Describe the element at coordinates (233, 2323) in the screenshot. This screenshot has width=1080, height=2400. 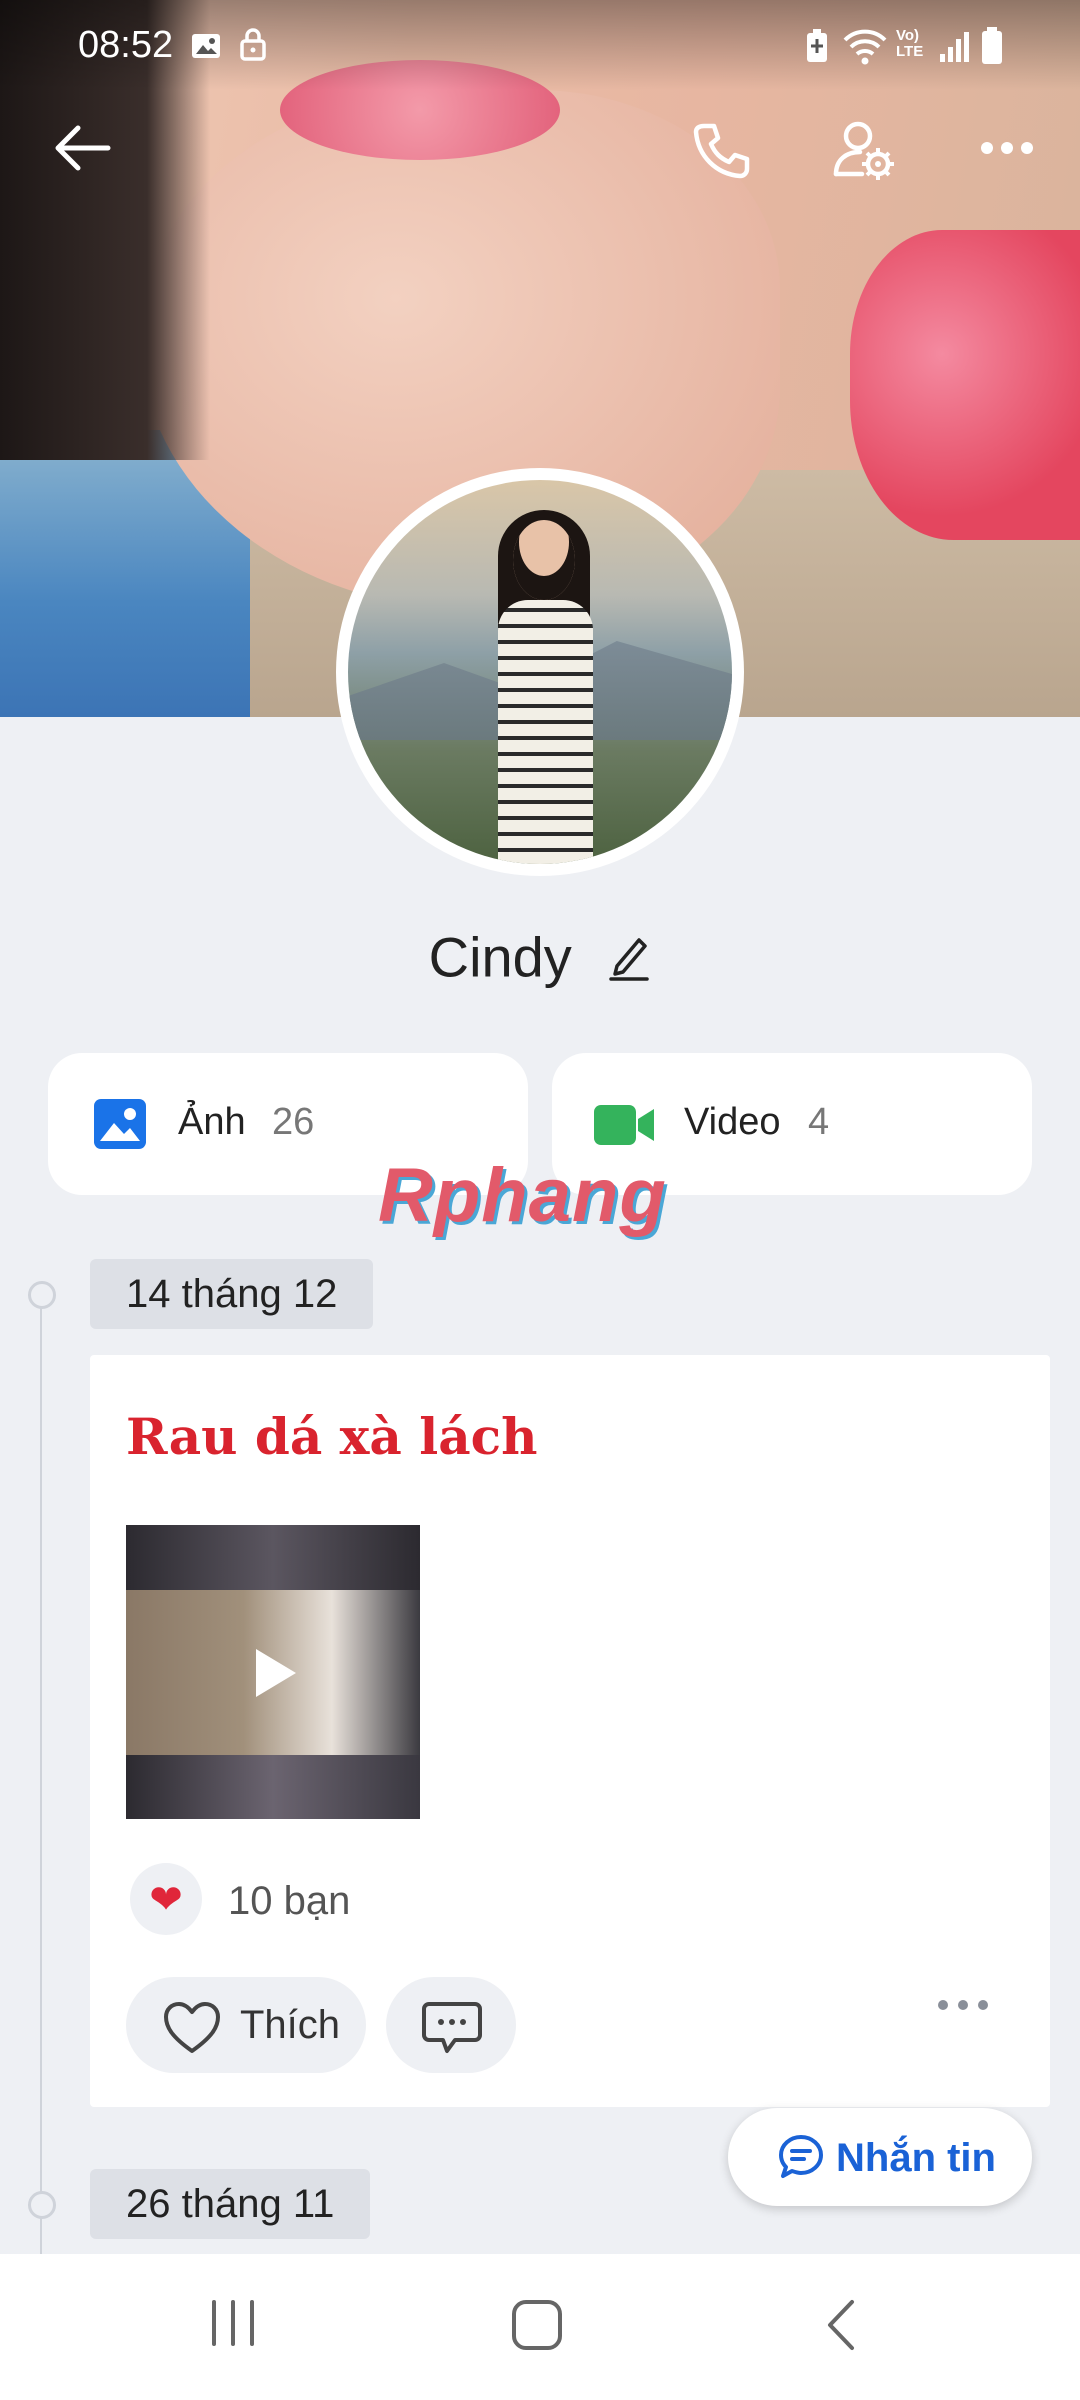
I see `recent-apps-icon` at that location.